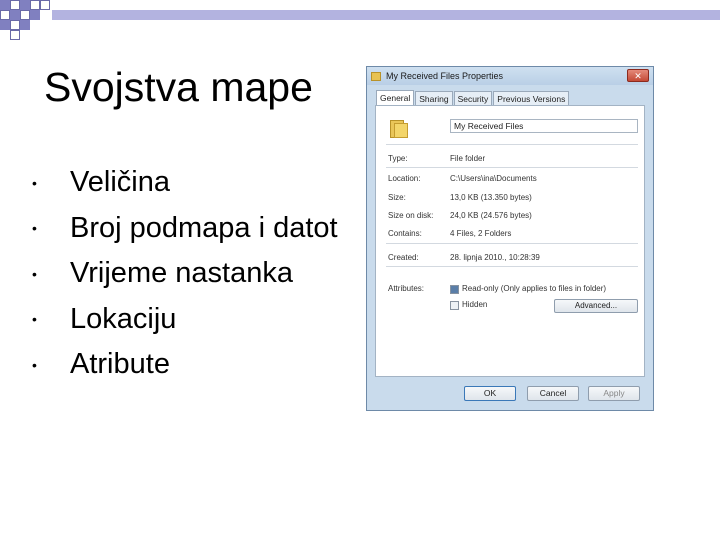 The width and height of the screenshot is (720, 540). Describe the element at coordinates (445, 76) in the screenshot. I see `dialog-title: My Received Files Properties` at that location.